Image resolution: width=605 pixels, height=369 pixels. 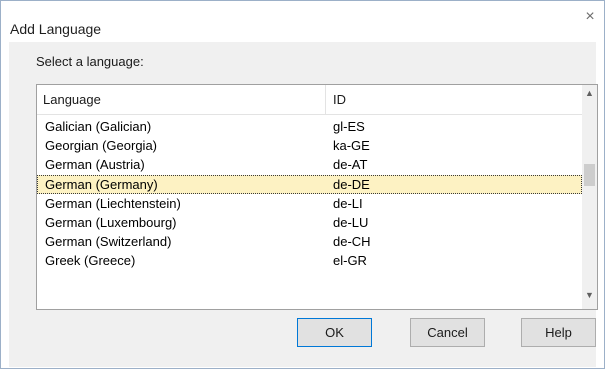 What do you see at coordinates (309, 145) in the screenshot?
I see `list-item: Georgian (Georgia) ka-GE` at bounding box center [309, 145].